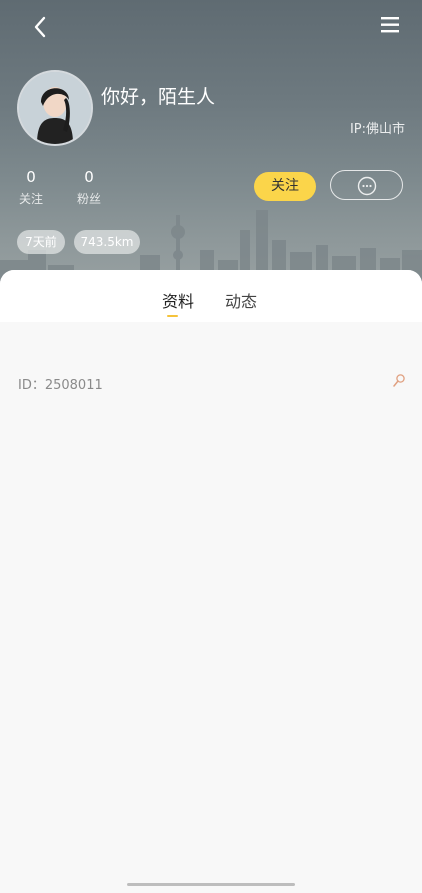 Image resolution: width=422 pixels, height=893 pixels. I want to click on following-stat: 0 关注, so click(31, 187).